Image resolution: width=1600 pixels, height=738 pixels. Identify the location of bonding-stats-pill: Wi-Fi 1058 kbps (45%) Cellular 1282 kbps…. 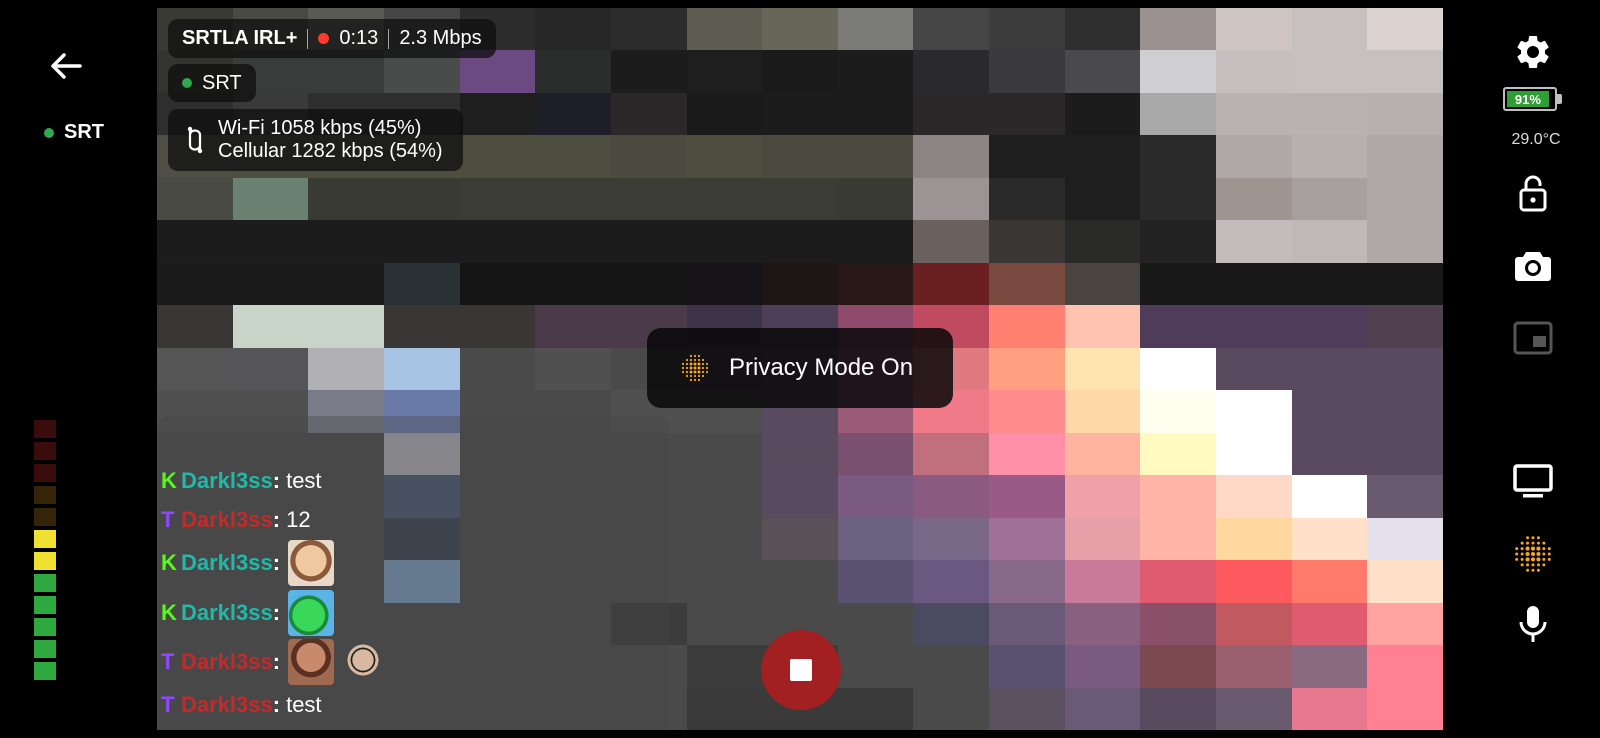
(315, 140).